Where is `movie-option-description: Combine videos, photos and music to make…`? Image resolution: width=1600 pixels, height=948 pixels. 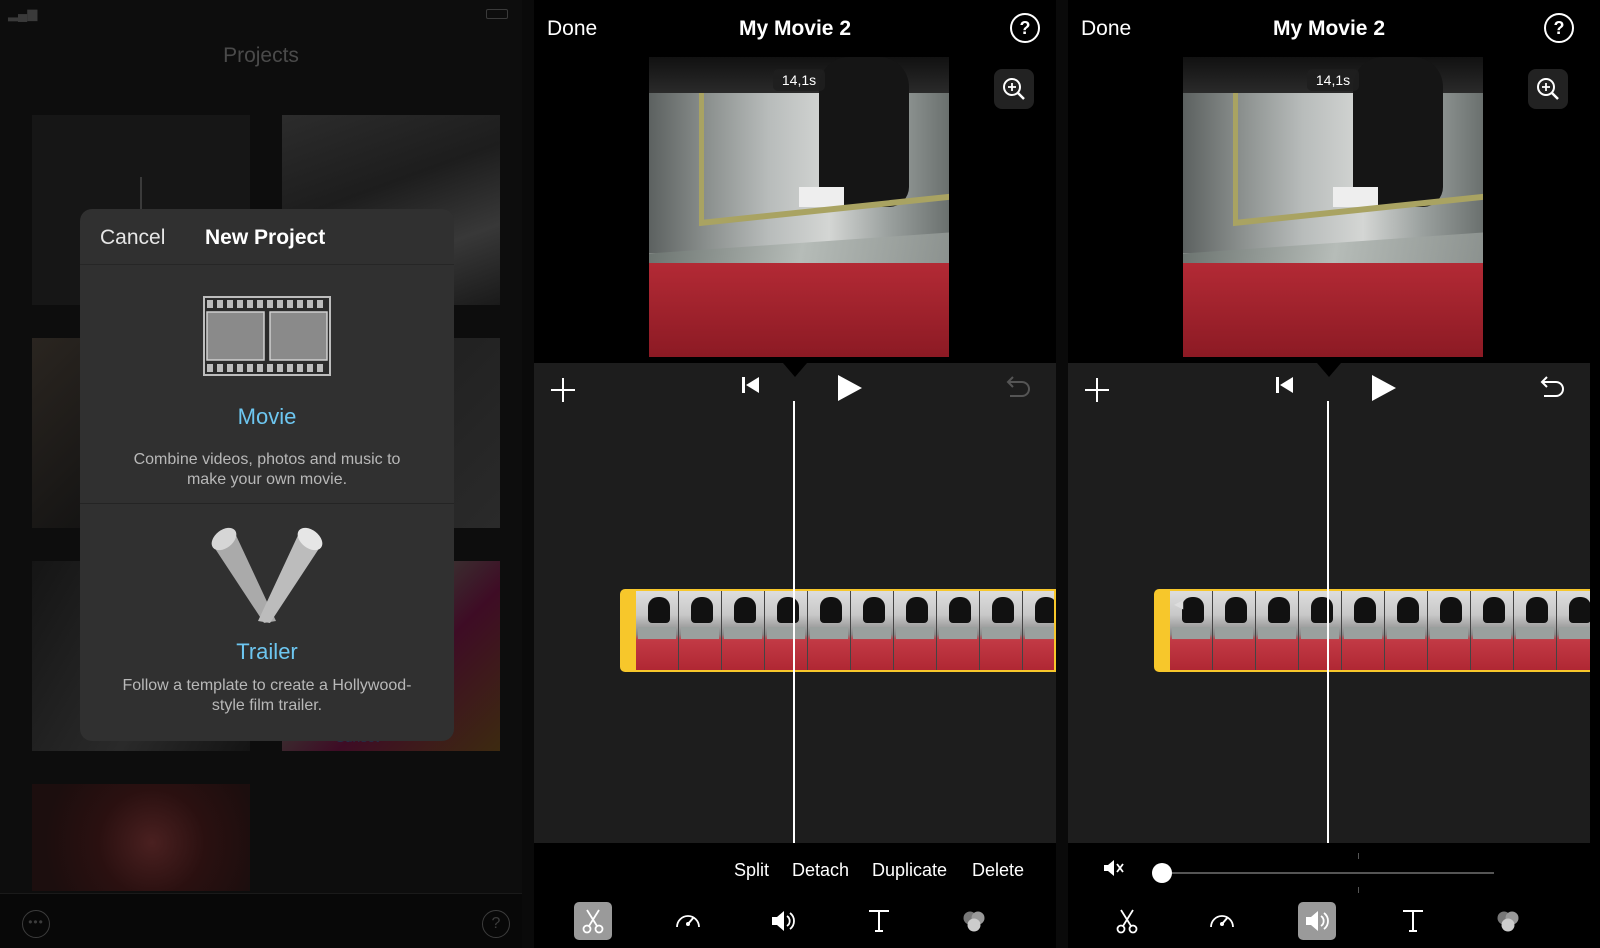
movie-option-description: Combine videos, photos and music to make… is located at coordinates (267, 469).